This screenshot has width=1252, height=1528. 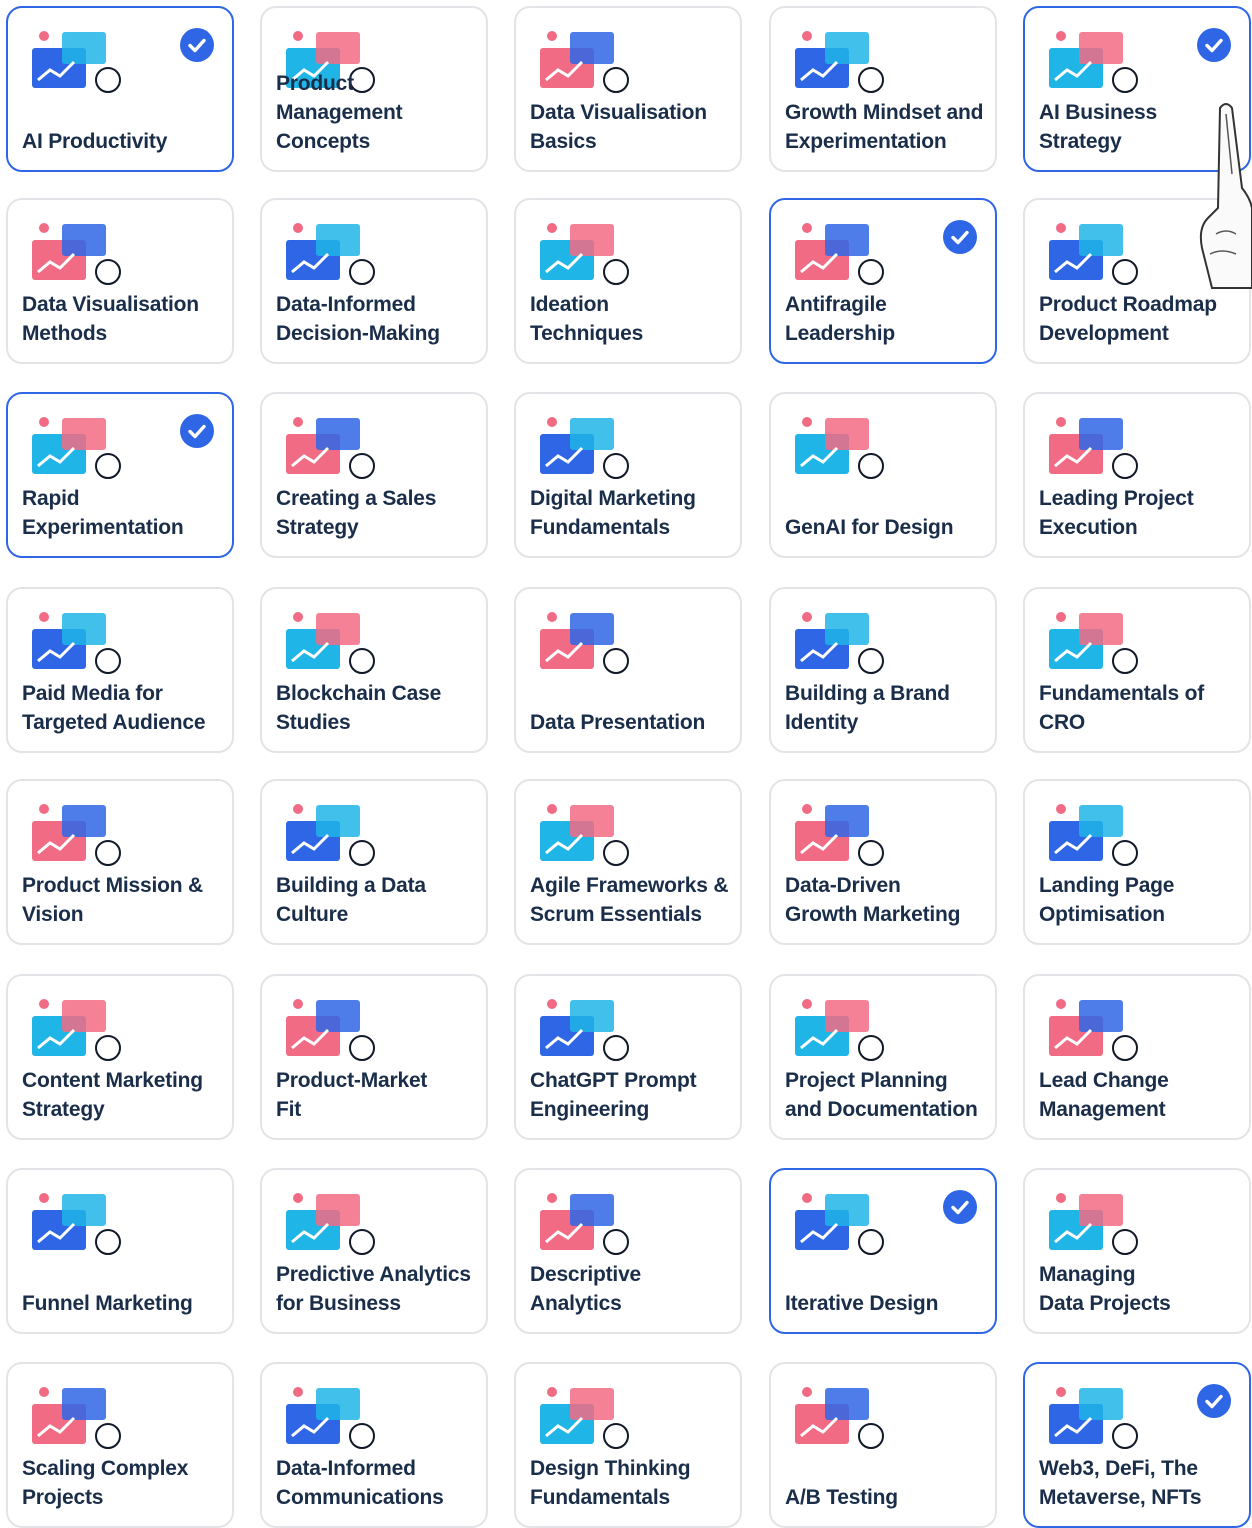 I want to click on course-card: Descriptive Analytics, so click(x=628, y=1251).